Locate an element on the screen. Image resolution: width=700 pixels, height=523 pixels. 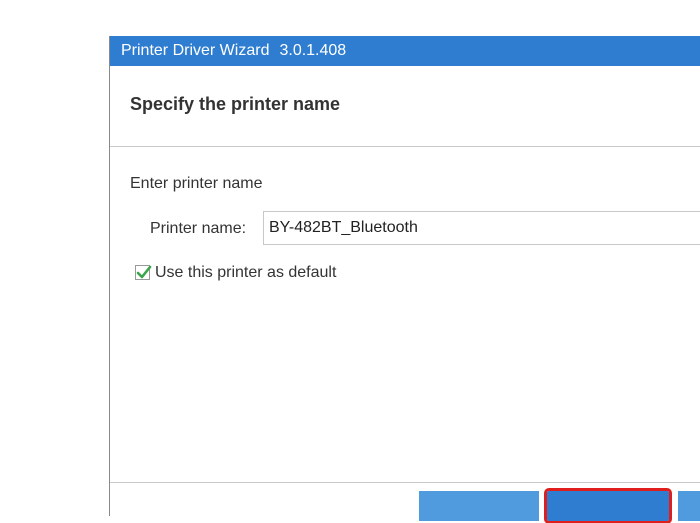
default-printer-checkbox is located at coordinates (143, 272).